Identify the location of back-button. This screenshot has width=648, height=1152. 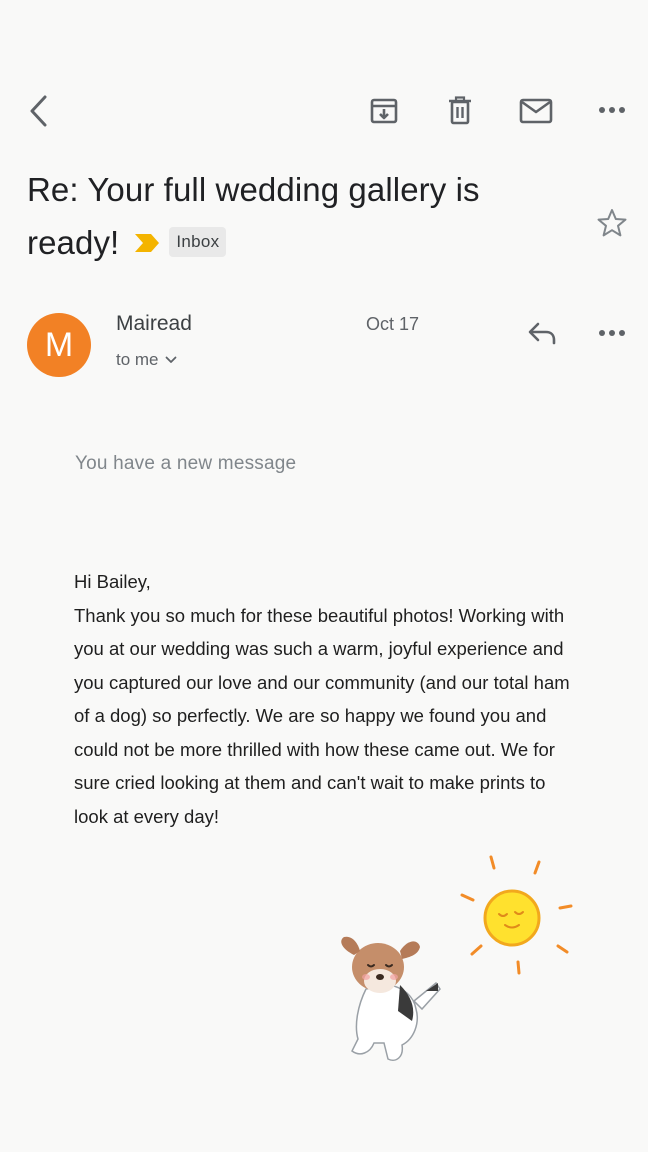
(38, 111).